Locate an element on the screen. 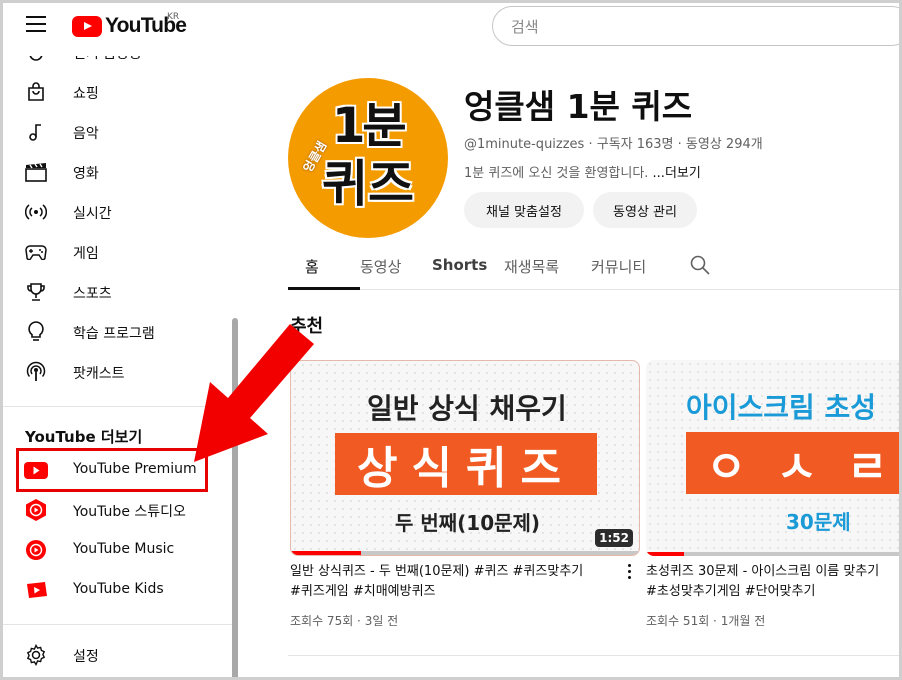 The image size is (902, 680). menu-icon is located at coordinates (36, 24).